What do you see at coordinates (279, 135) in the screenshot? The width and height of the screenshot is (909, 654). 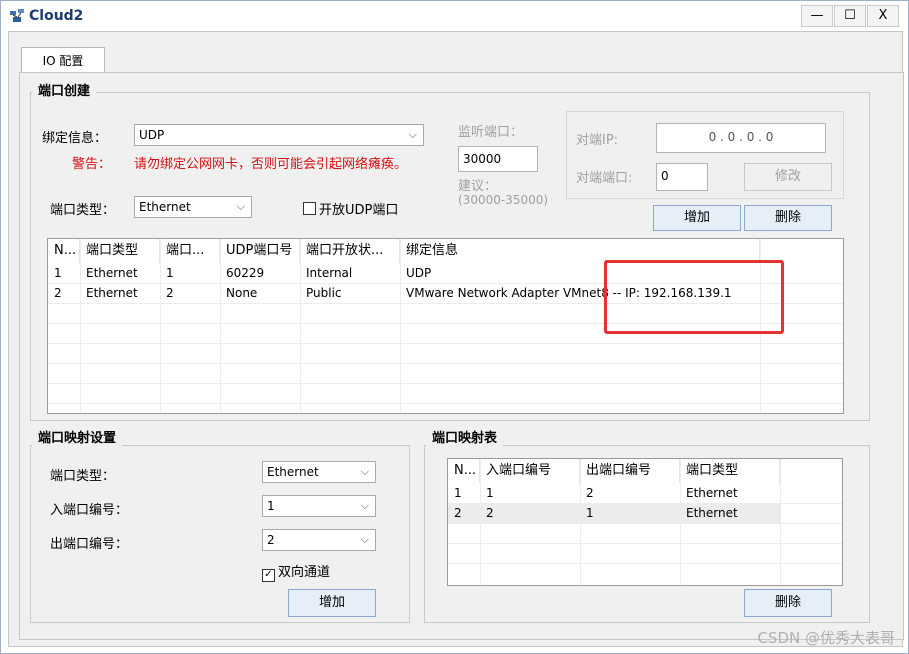 I see `bind-info-select: UDP ⌵` at bounding box center [279, 135].